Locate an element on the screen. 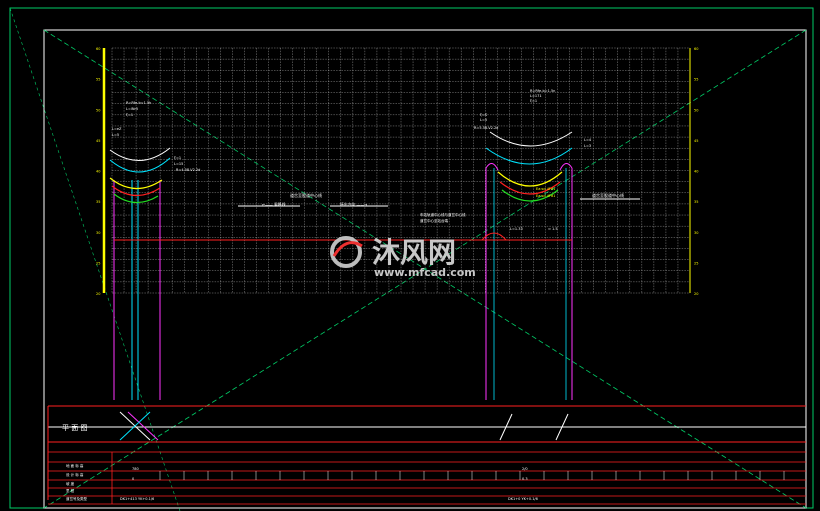 This screenshot has height=511, width=820. left-top-block-2: L=lNr5 is located at coordinates (132, 109).